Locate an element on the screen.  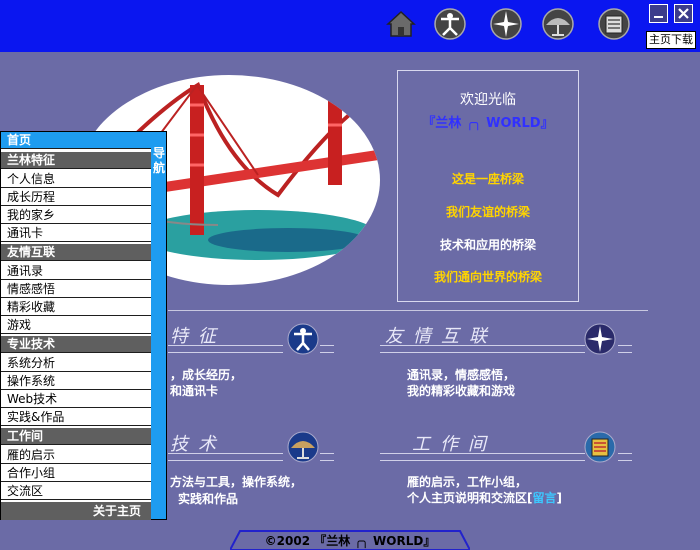
section-workroom-underline is located at coordinates (482, 457).